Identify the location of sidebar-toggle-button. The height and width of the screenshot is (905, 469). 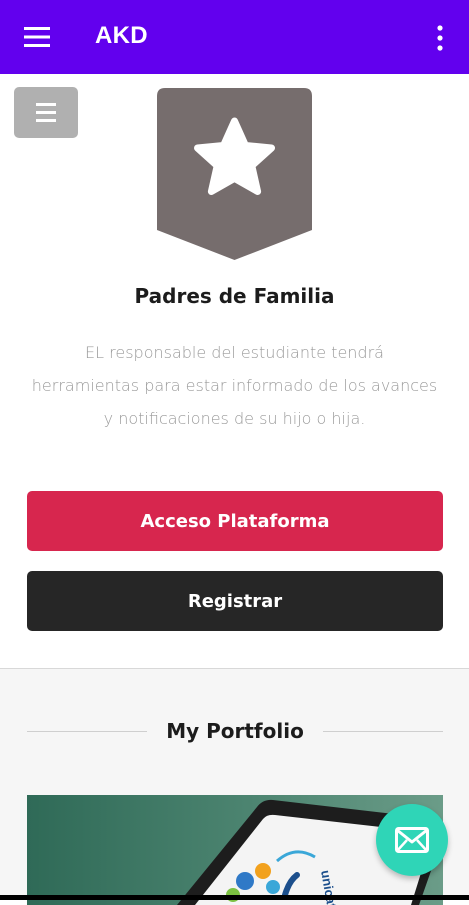
(46, 112).